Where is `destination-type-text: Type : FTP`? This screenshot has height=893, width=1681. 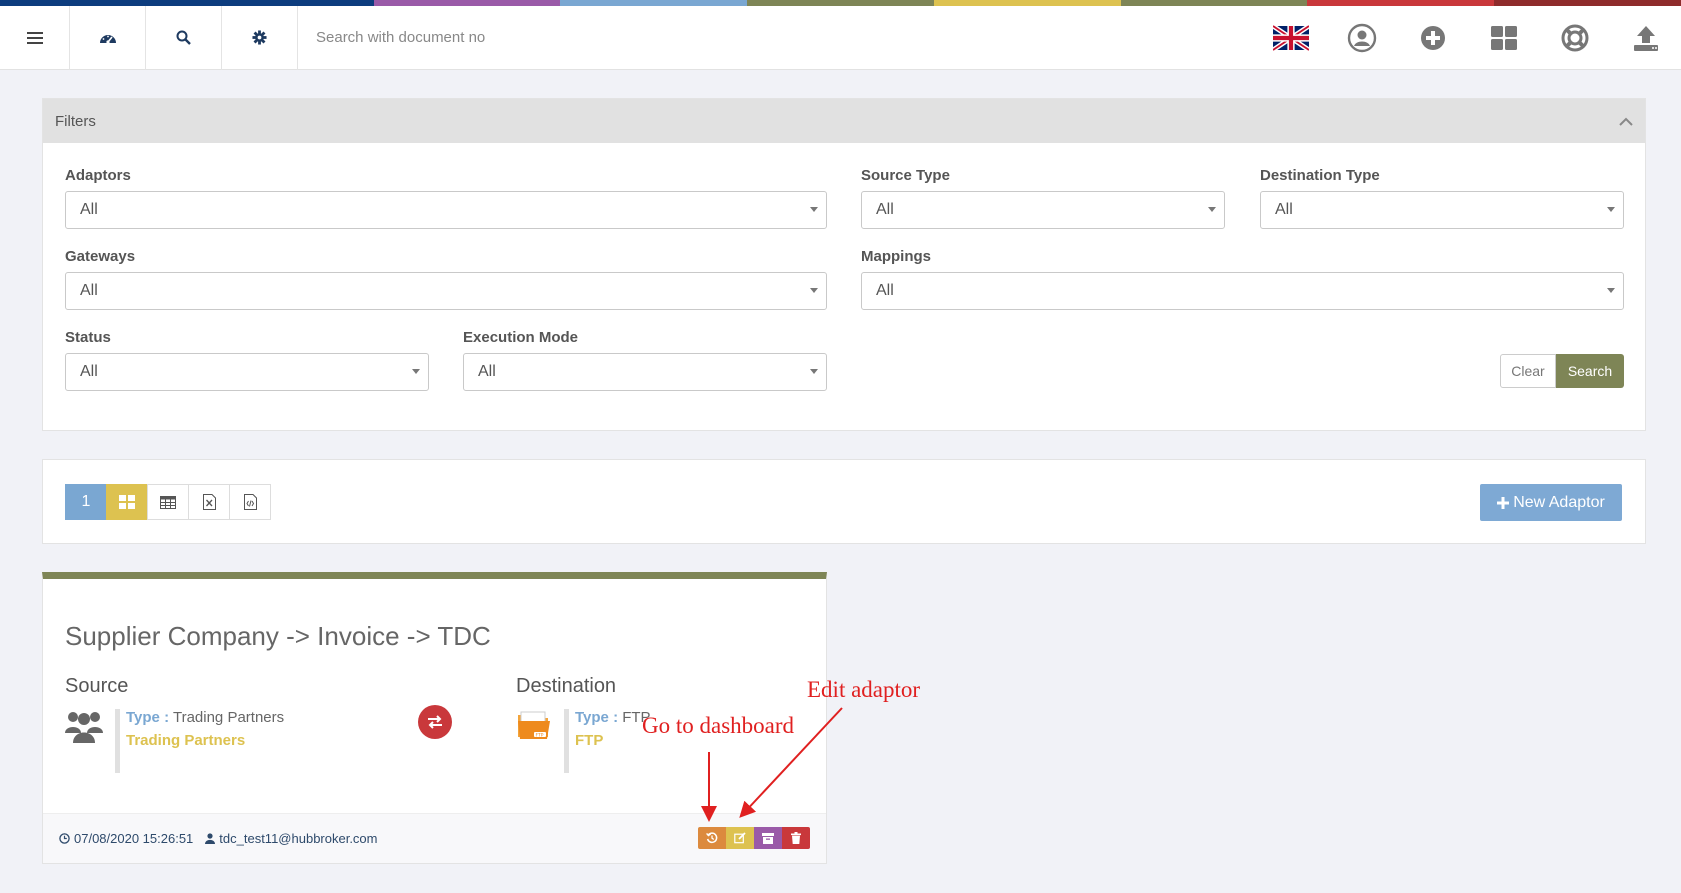 destination-type-text: Type : FTP is located at coordinates (613, 717).